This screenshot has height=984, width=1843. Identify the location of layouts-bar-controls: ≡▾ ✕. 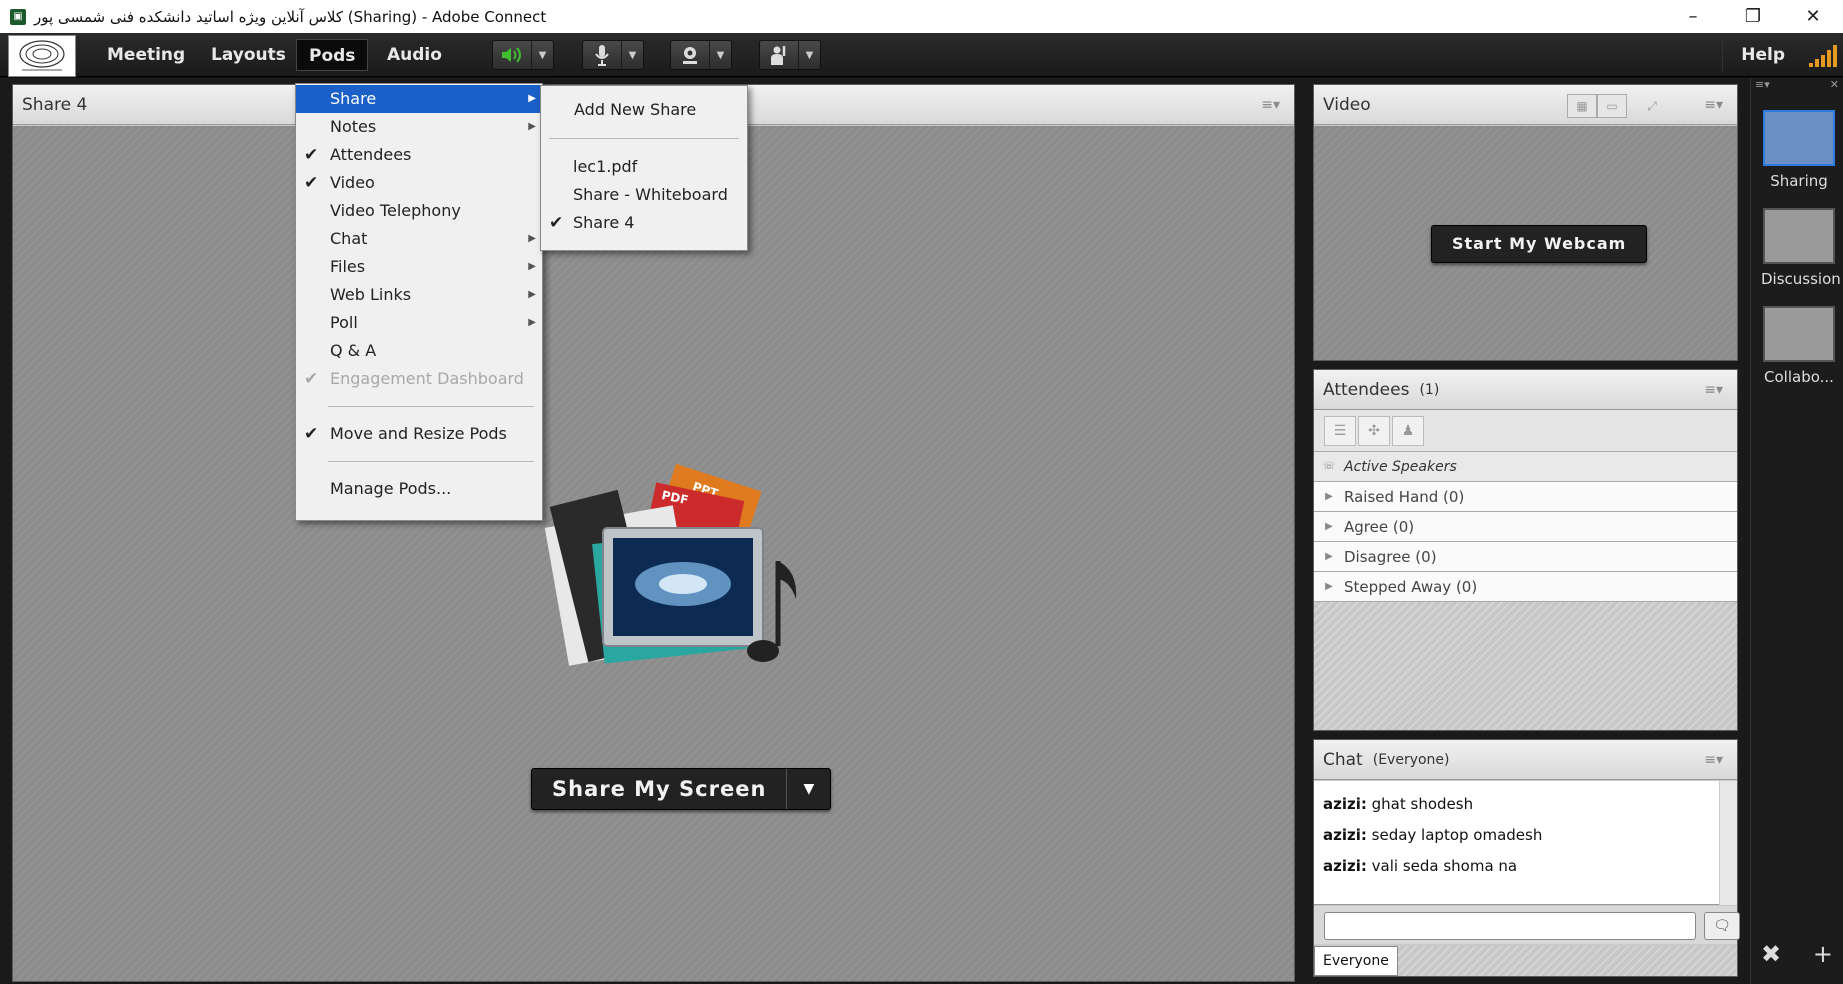
(1797, 86).